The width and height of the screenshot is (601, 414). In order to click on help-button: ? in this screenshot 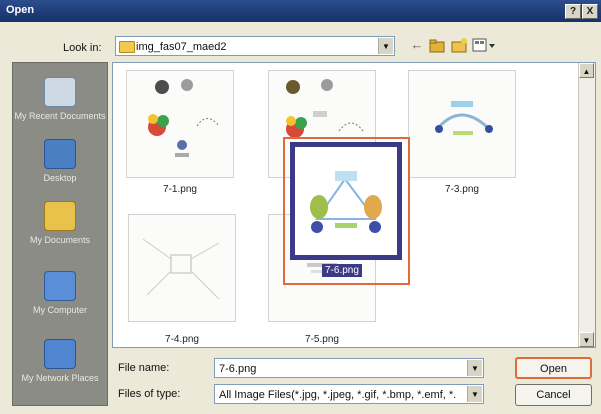, I will do `click(573, 11)`.